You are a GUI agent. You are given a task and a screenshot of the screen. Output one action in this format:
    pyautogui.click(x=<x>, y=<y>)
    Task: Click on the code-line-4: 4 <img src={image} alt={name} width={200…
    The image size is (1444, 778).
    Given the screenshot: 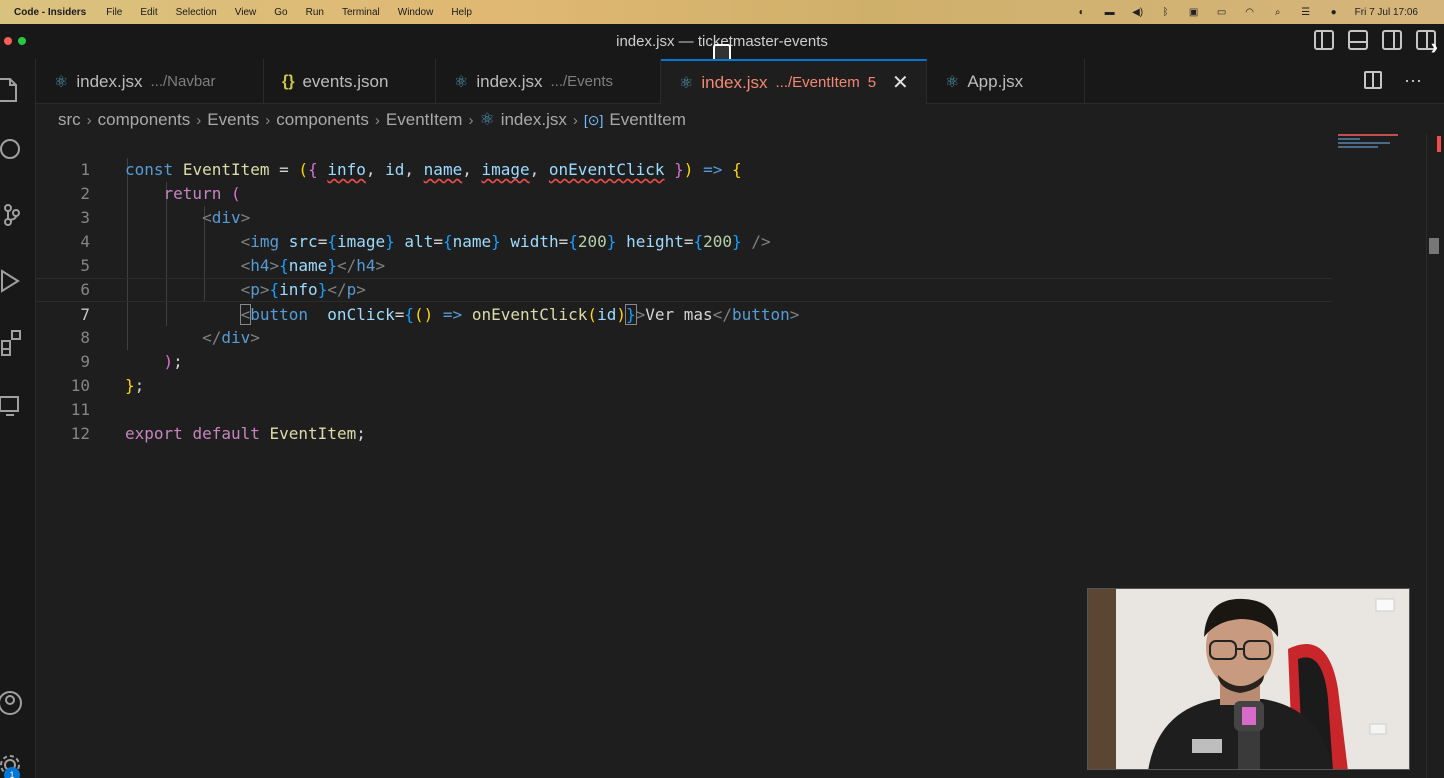 What is the action you would take?
    pyautogui.click(x=684, y=228)
    